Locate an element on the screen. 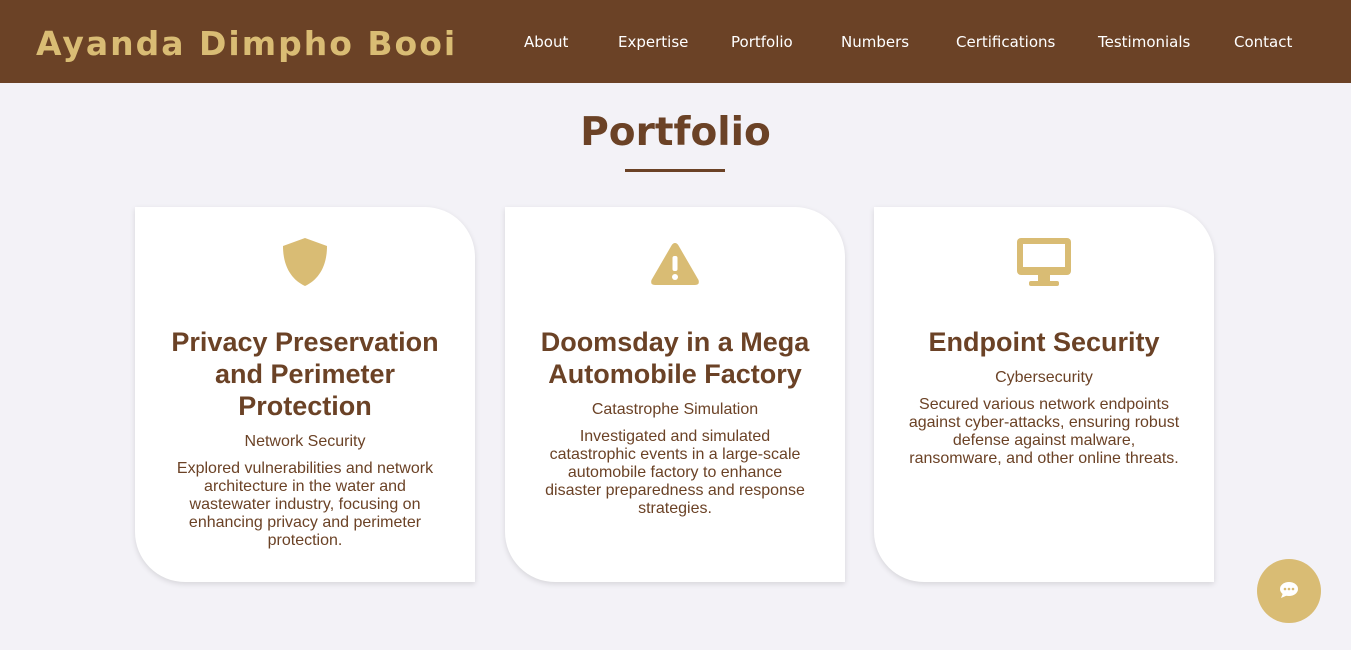 The width and height of the screenshot is (1351, 650). section-title: Portfolio is located at coordinates (675, 132).